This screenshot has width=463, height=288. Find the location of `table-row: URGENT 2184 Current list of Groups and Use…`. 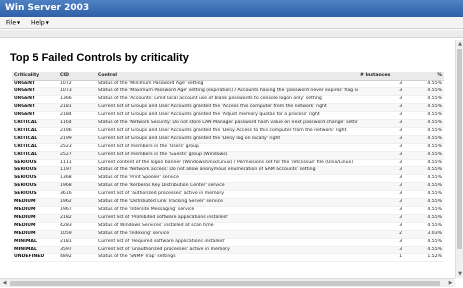

table-row: URGENT 2184 Current list of Groups and Use… is located at coordinates (228, 116).